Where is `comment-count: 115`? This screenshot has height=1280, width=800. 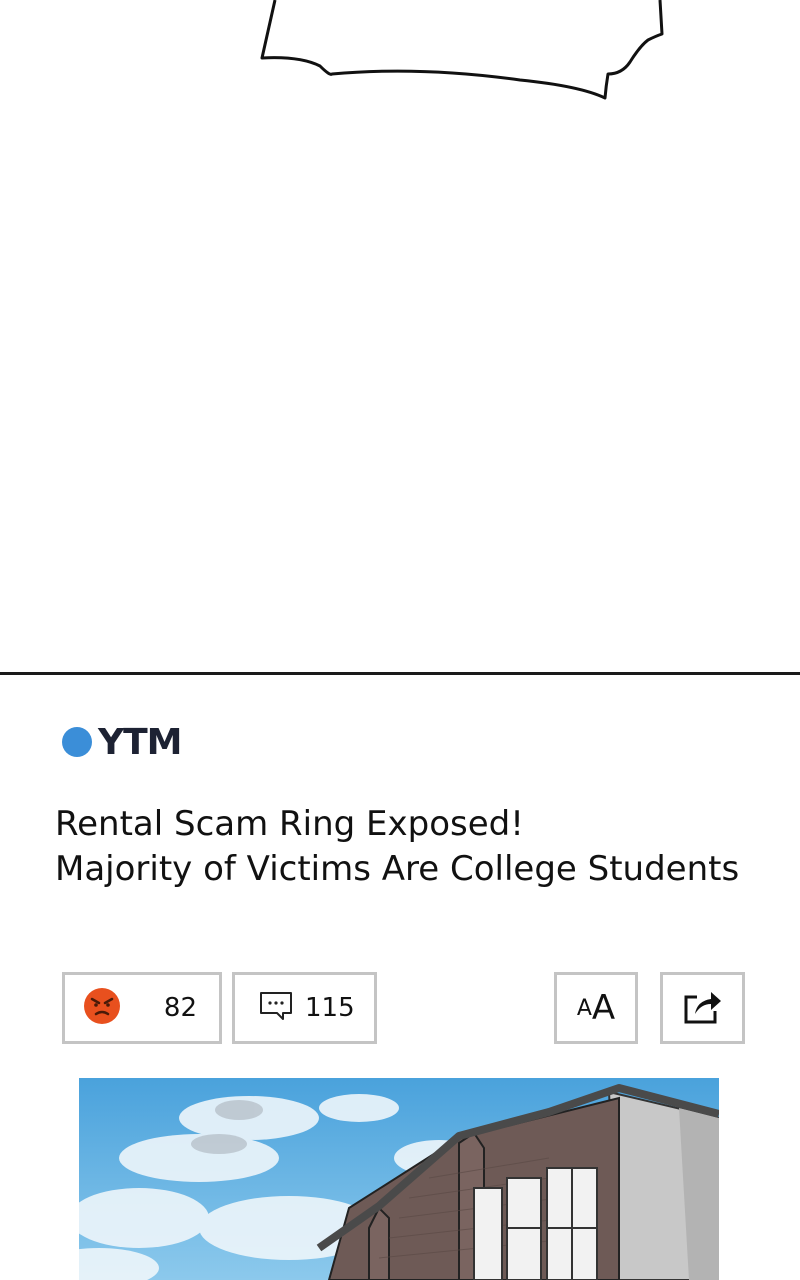
comment-count: 115 is located at coordinates (330, 1008).